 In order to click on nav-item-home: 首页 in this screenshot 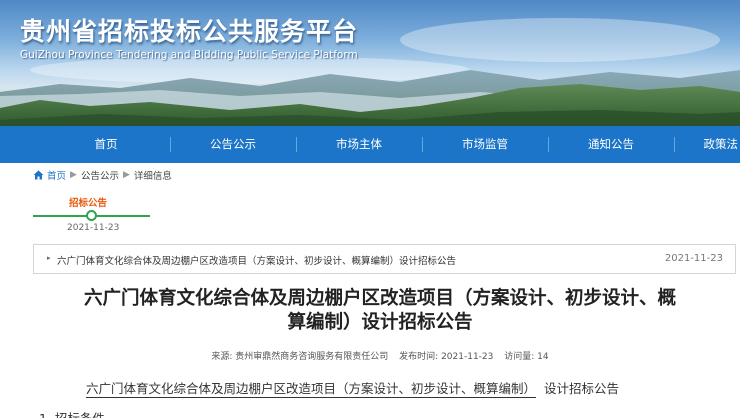, I will do `click(106, 144)`.